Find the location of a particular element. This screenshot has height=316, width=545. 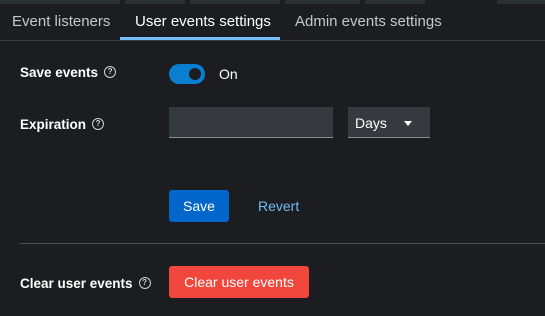

clear-user-events-label-row: Clear user events? is located at coordinates (85, 283).